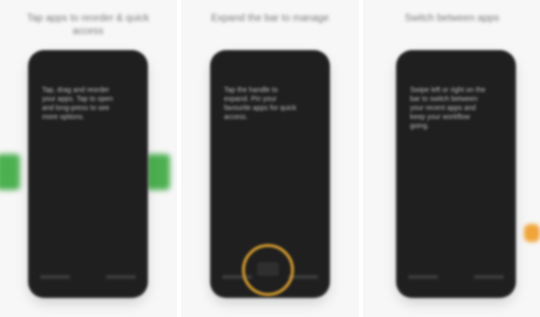 This screenshot has height=317, width=540. Describe the element at coordinates (88, 25) in the screenshot. I see `panel-caption-1: Tap apps to reorder & quick access` at that location.